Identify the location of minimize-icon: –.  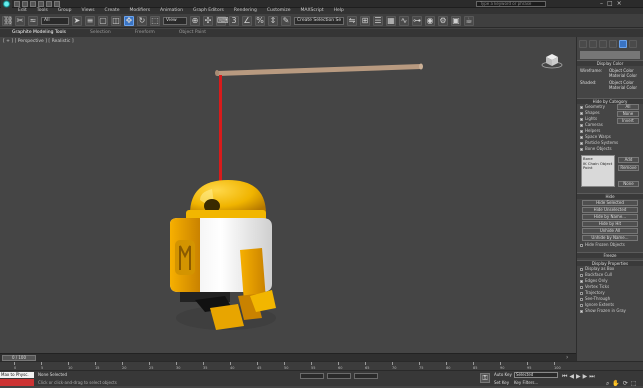
(601, 4).